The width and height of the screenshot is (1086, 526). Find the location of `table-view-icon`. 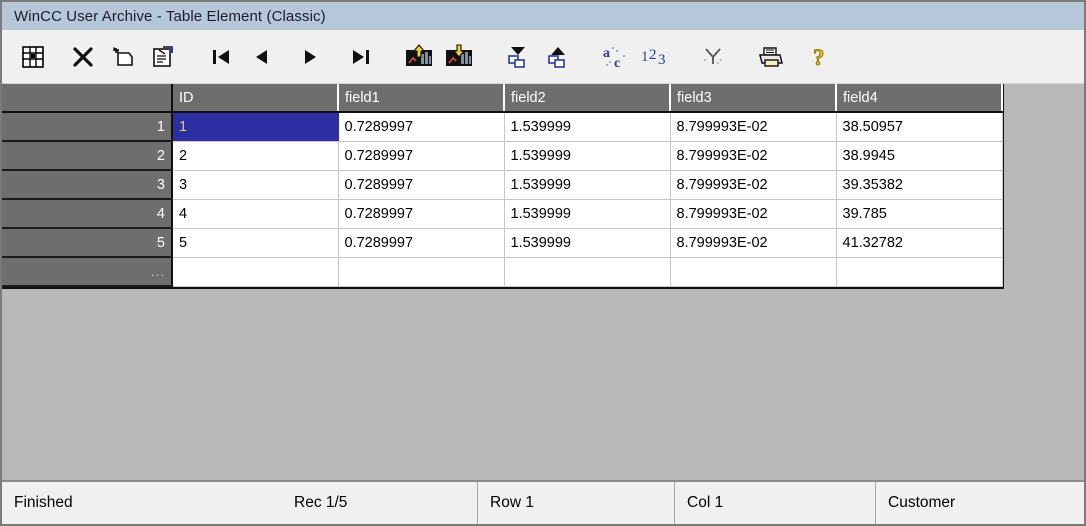

table-view-icon is located at coordinates (33, 57).